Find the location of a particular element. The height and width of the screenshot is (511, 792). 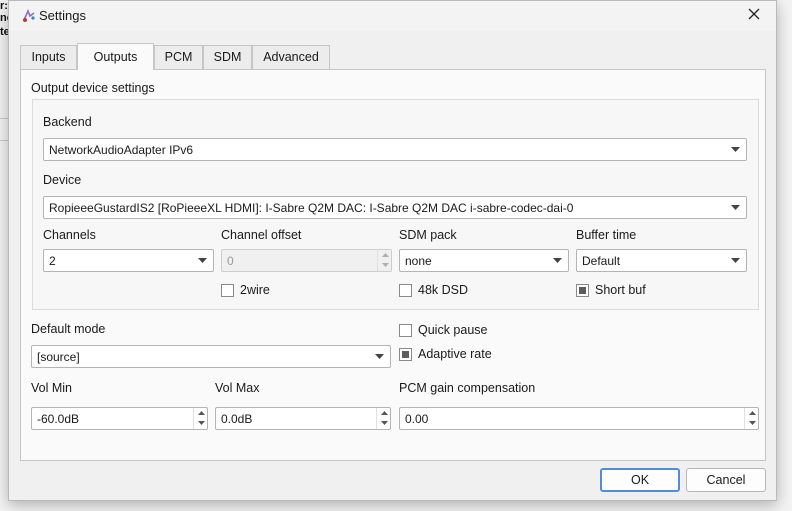

adaptive-rate-checkbox: Adaptive rate is located at coordinates (445, 354).